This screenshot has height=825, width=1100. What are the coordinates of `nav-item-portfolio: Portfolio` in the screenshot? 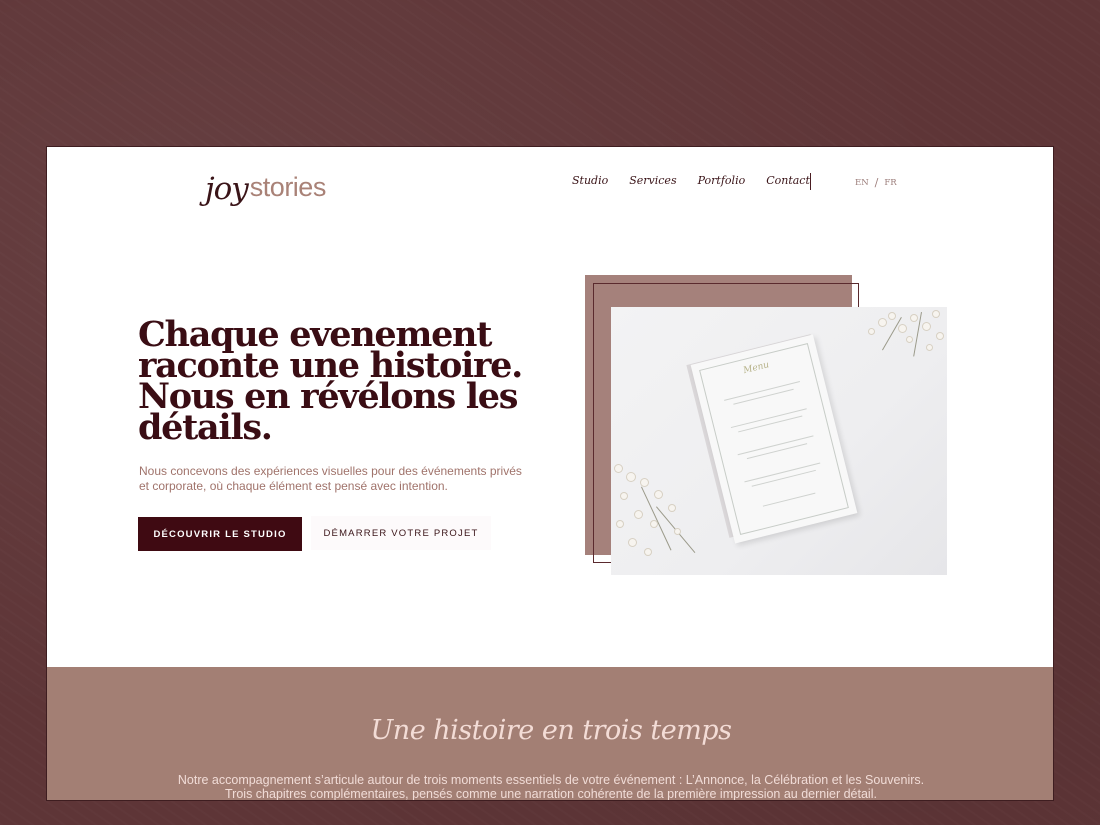 It's located at (722, 180).